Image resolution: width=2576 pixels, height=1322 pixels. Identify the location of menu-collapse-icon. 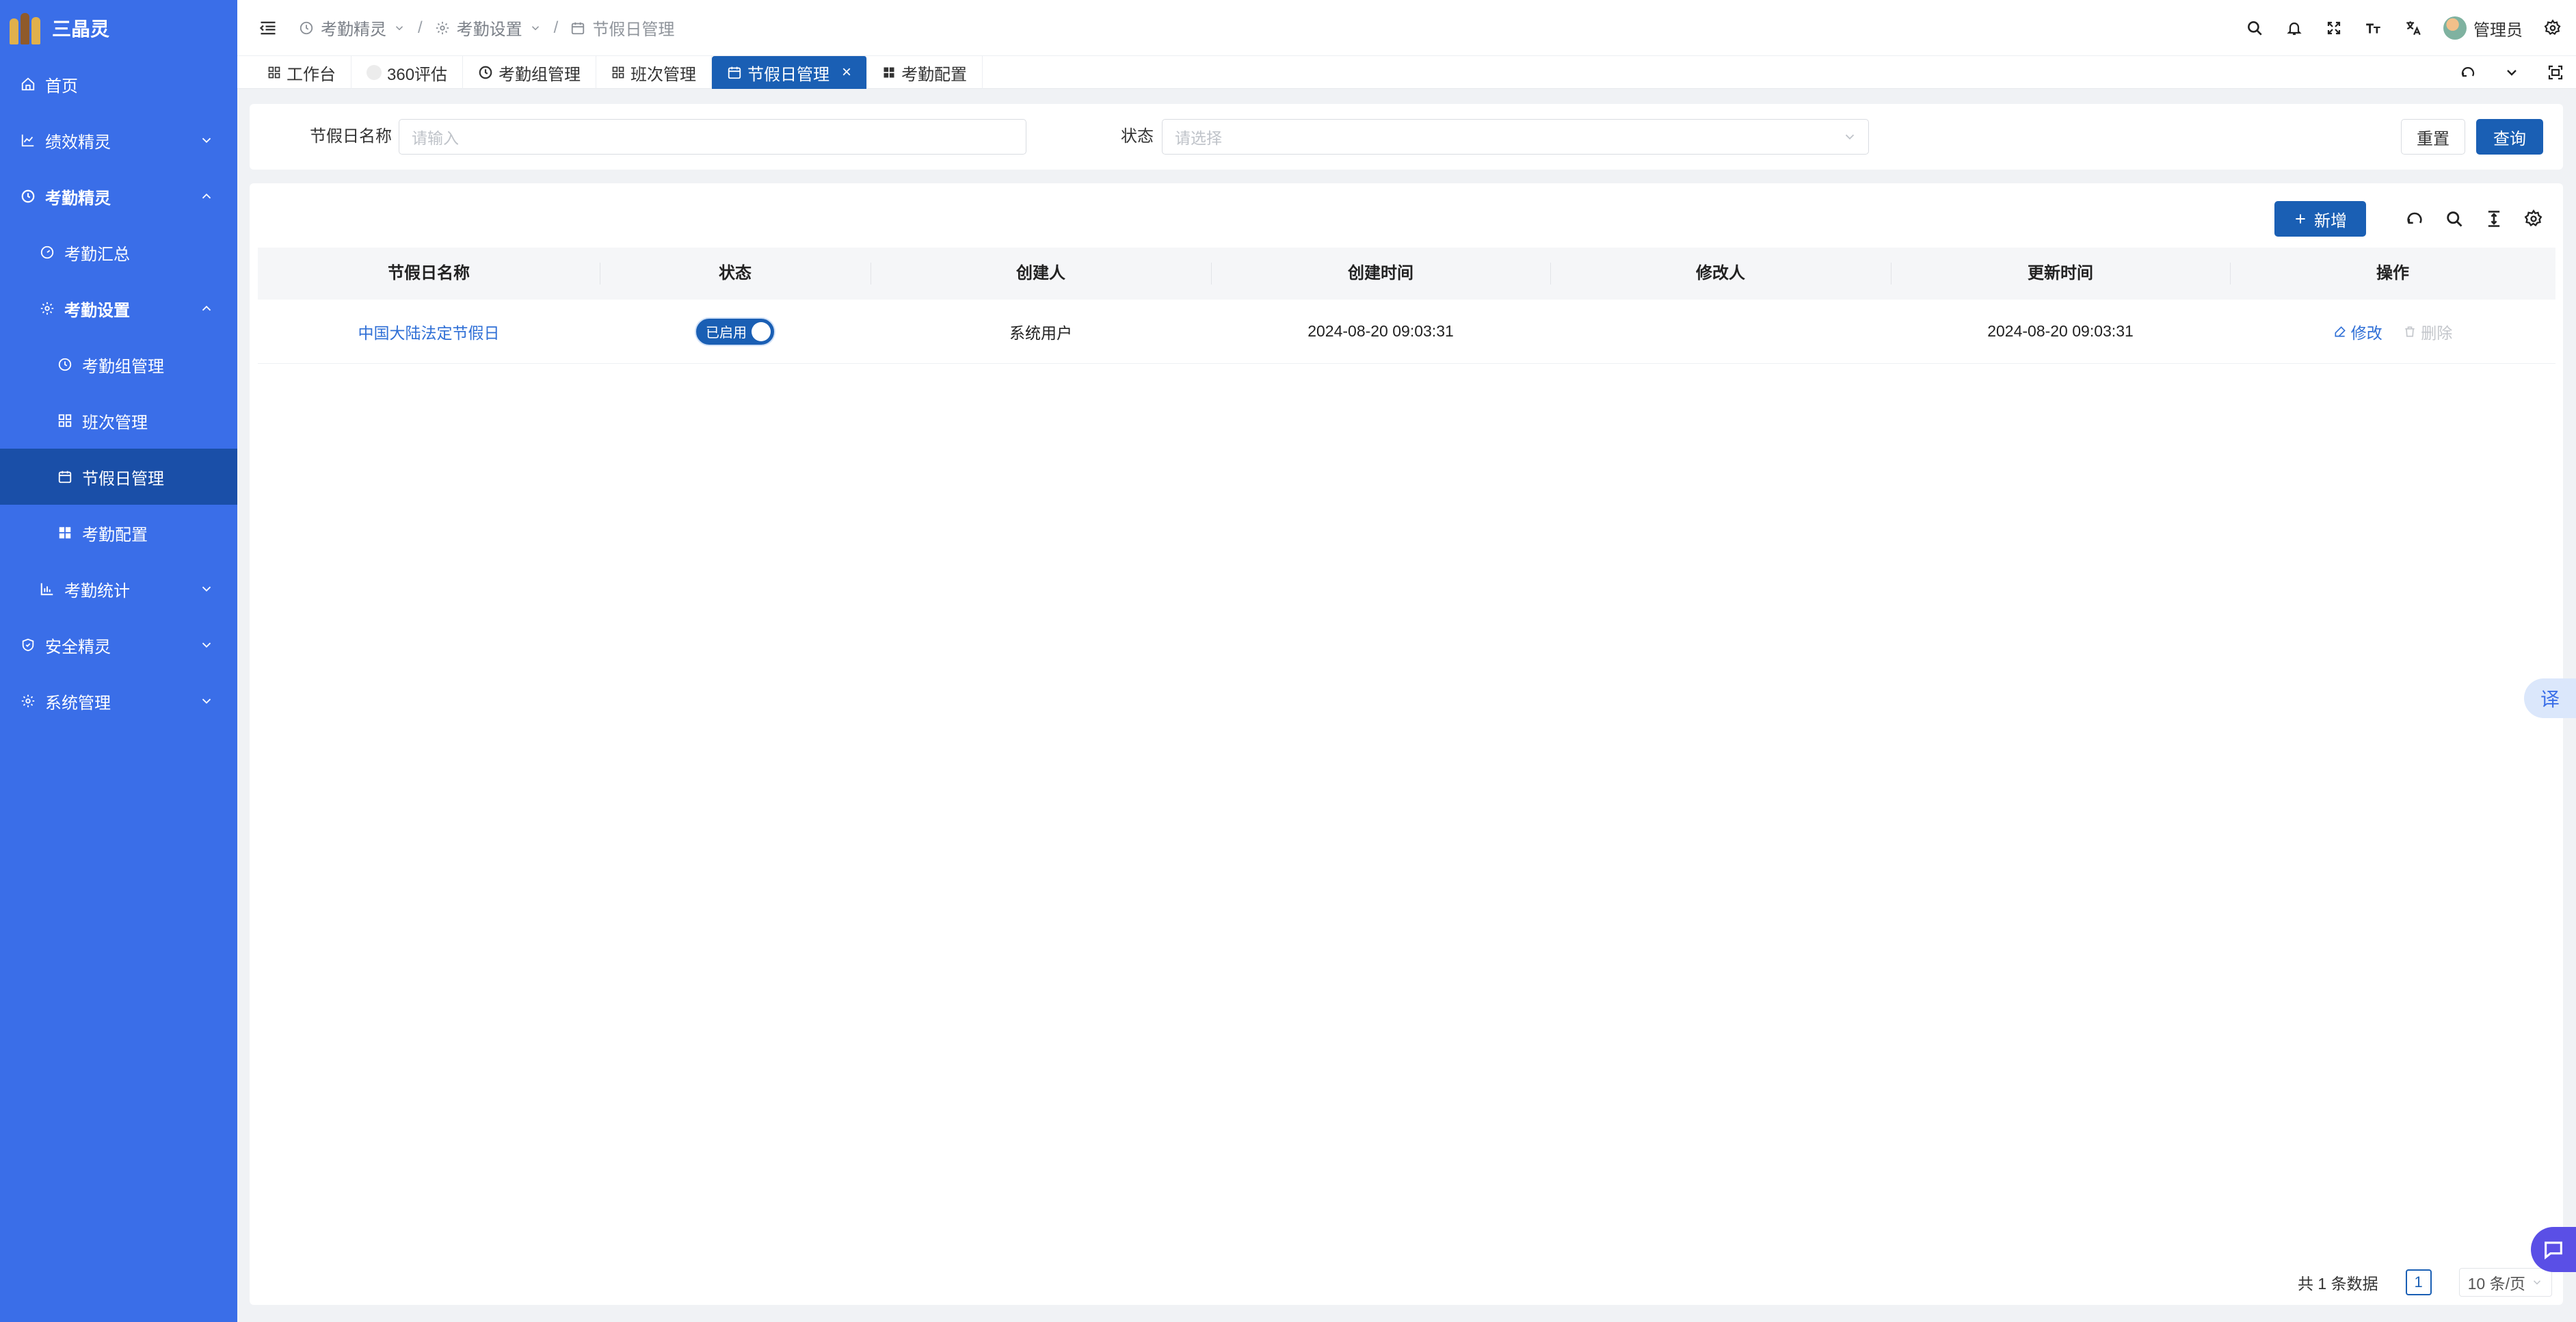
(268, 28).